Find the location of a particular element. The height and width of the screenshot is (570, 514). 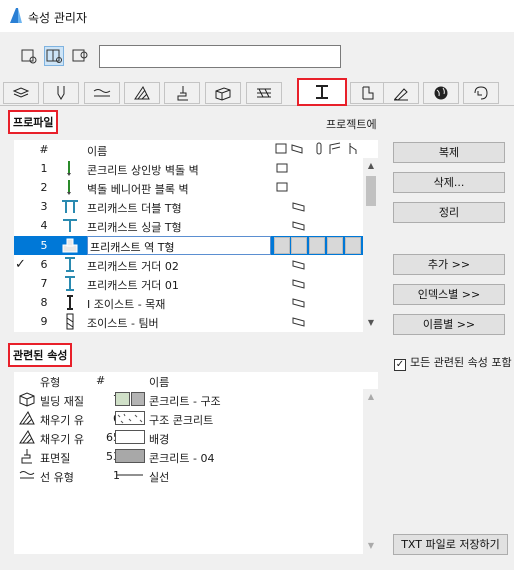

related-row-1: 빌딩 재질 7 콘크리트 - 구조 is located at coordinates (188, 399).